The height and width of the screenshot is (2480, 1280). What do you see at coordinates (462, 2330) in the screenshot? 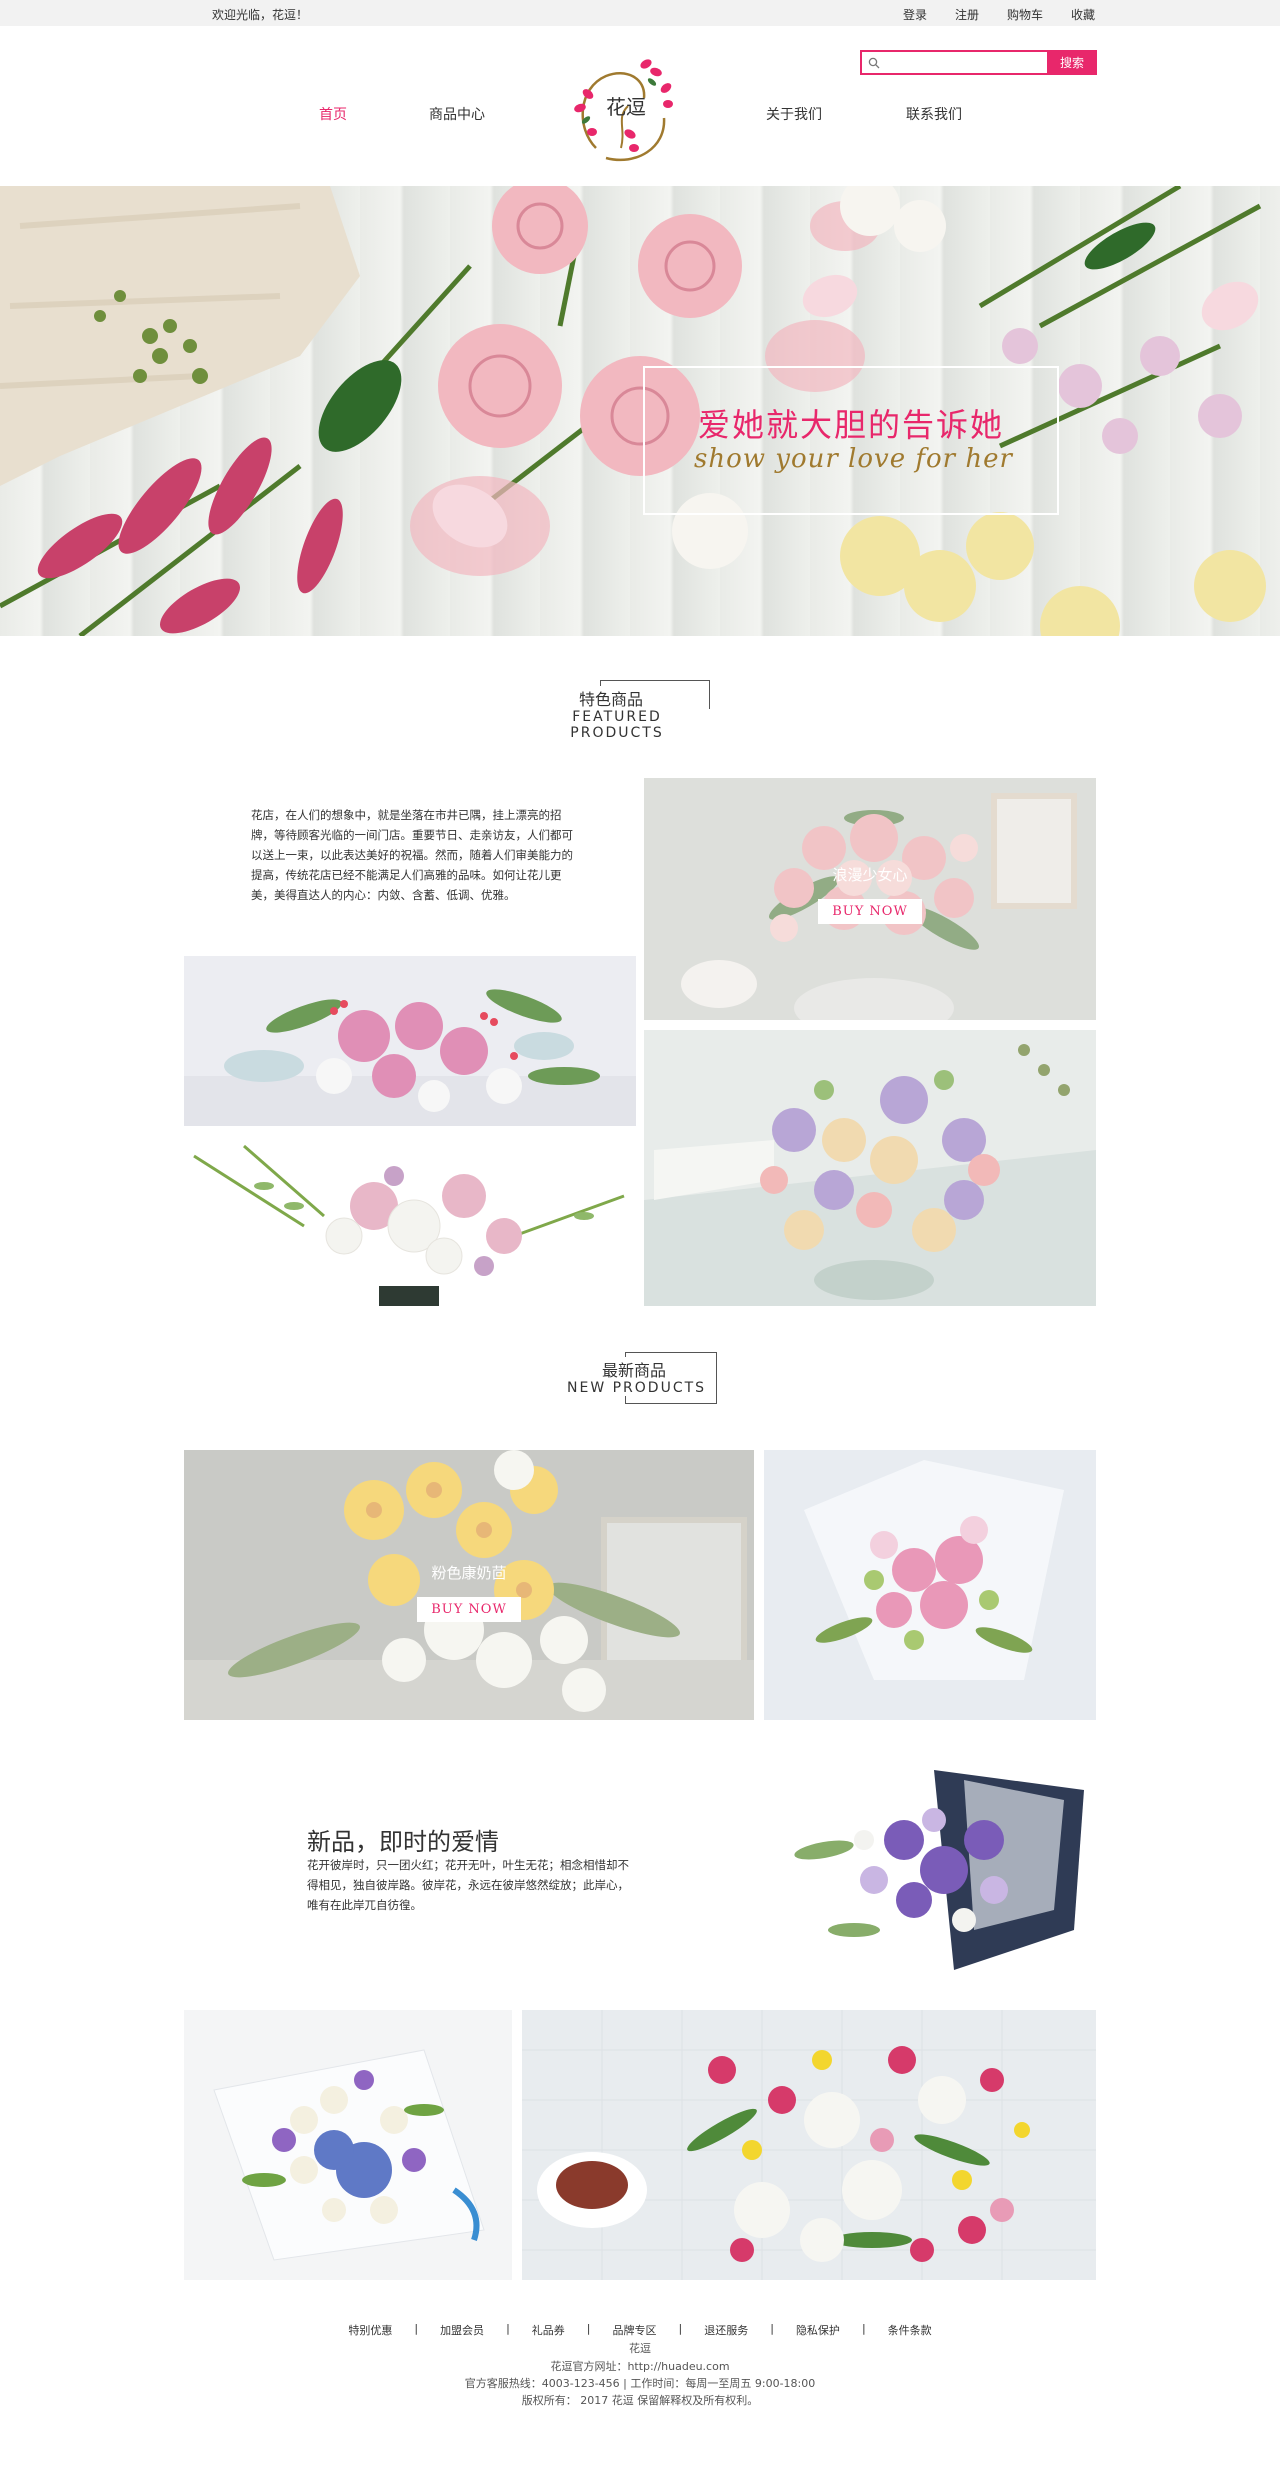
I see `footer-link-membership: 加盟会员` at bounding box center [462, 2330].